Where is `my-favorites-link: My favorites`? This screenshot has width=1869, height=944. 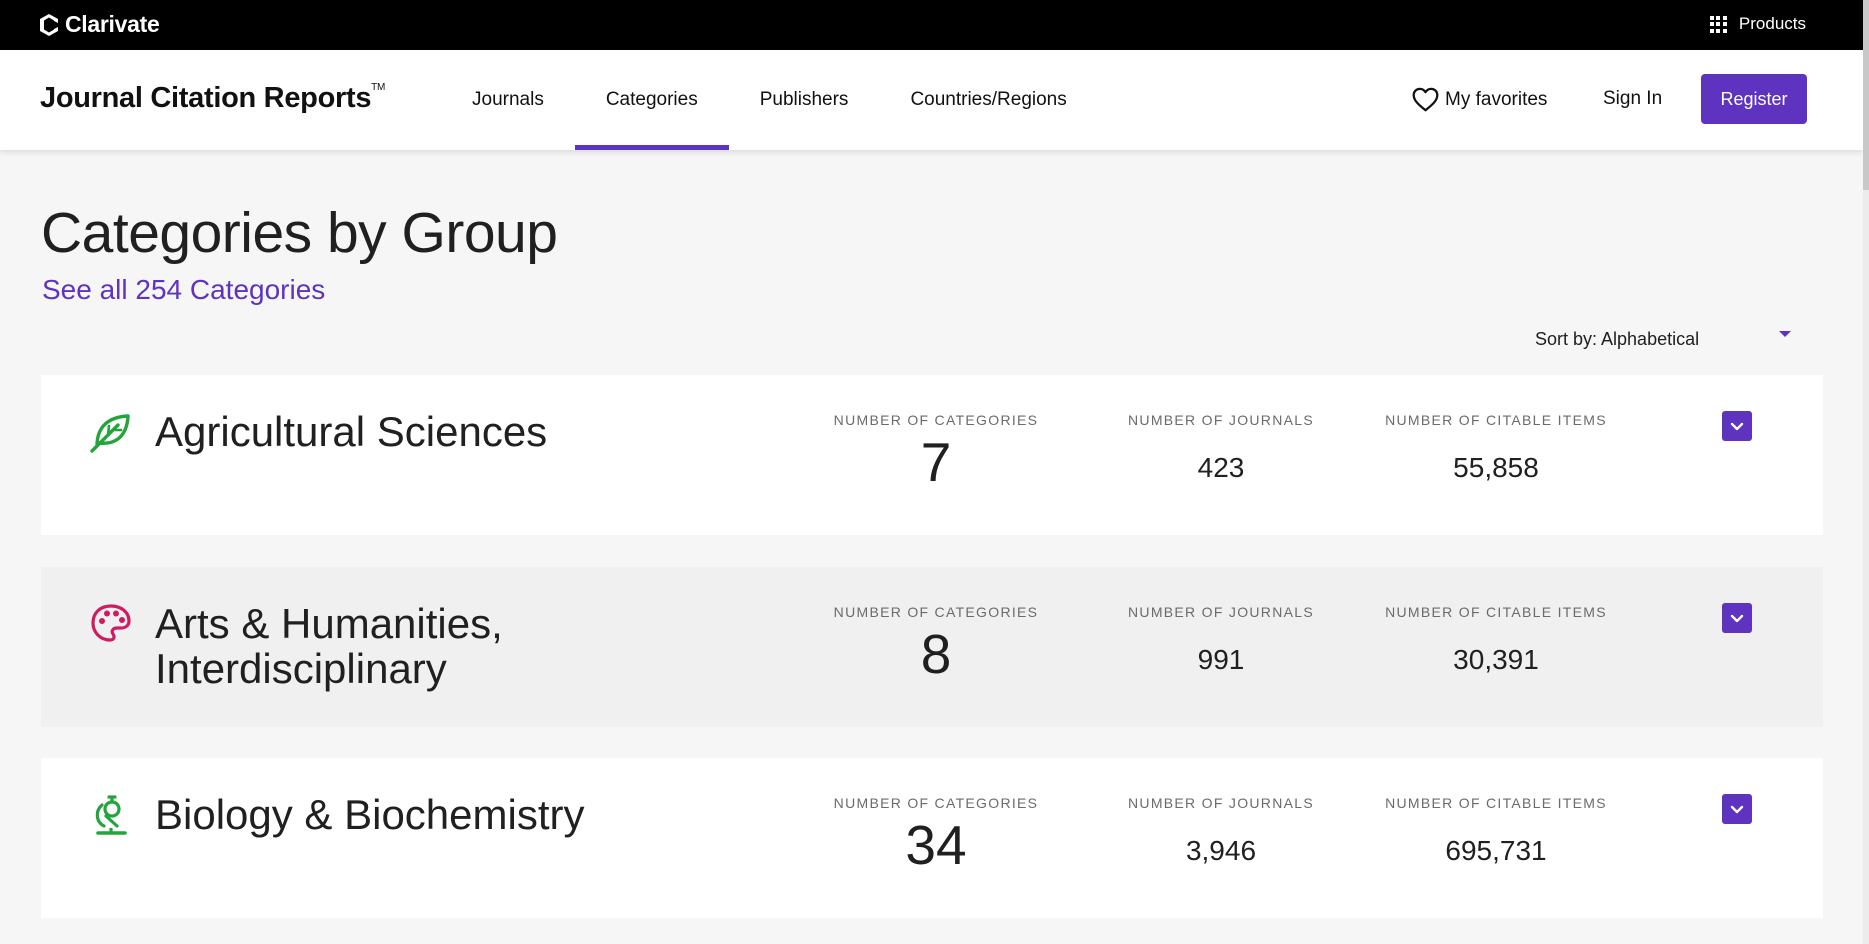 my-favorites-link: My favorites is located at coordinates (1479, 99).